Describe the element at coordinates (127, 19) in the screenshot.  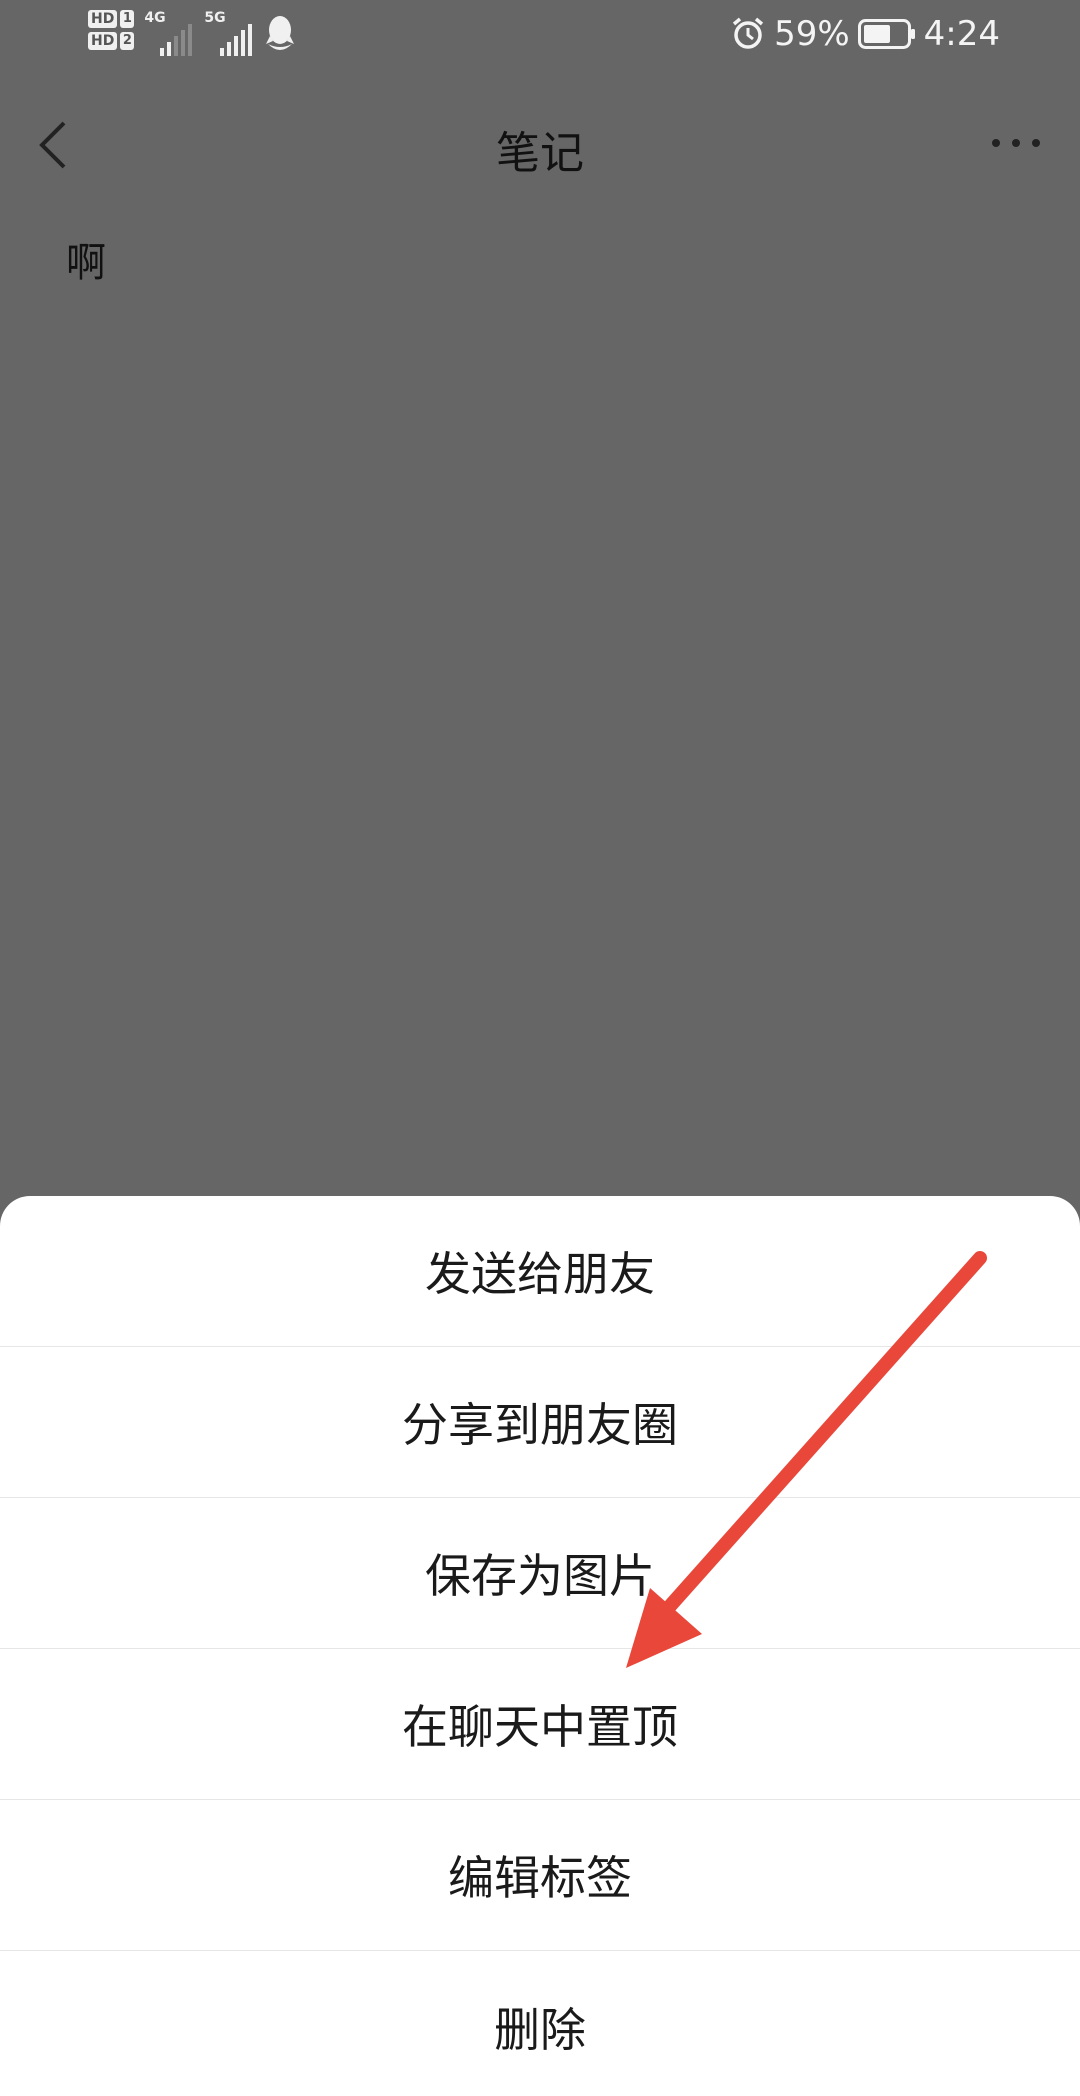
I see `sim1-number: 1` at that location.